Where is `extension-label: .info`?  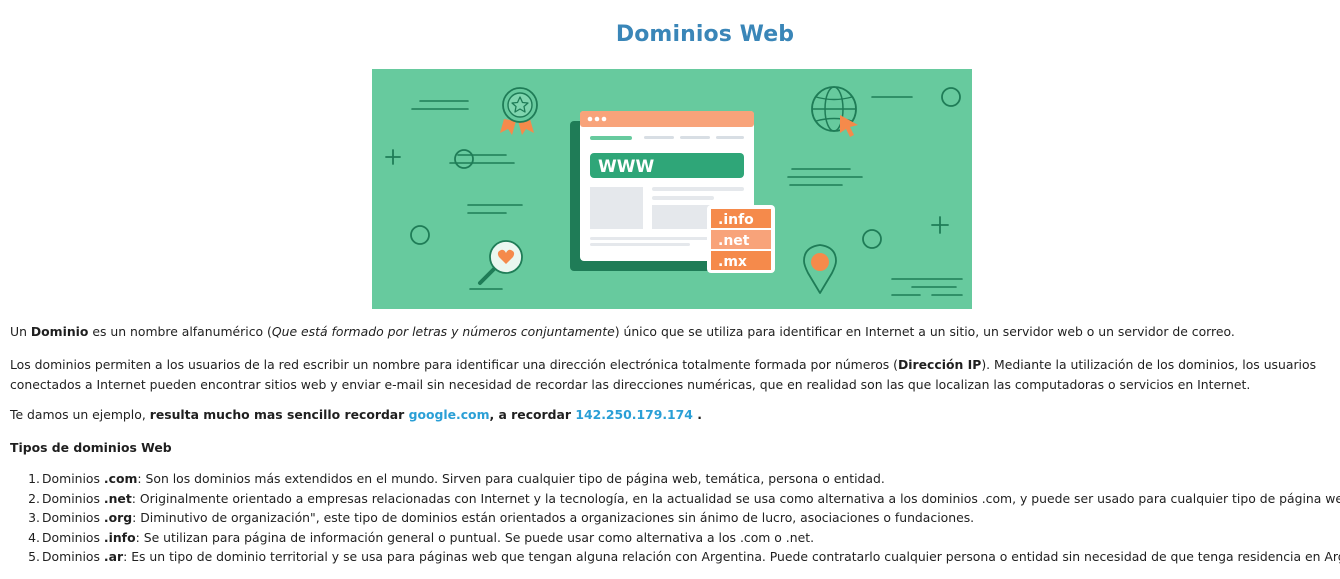 extension-label: .info is located at coordinates (736, 220).